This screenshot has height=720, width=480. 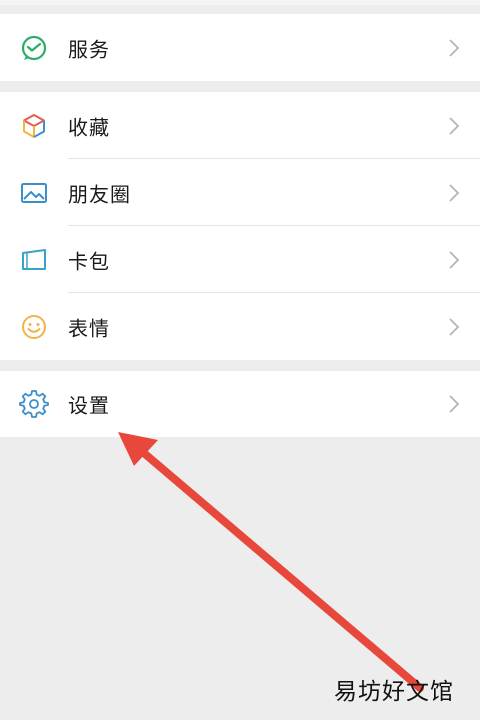 What do you see at coordinates (99, 194) in the screenshot?
I see `menu-label-moments: 朋友圈` at bounding box center [99, 194].